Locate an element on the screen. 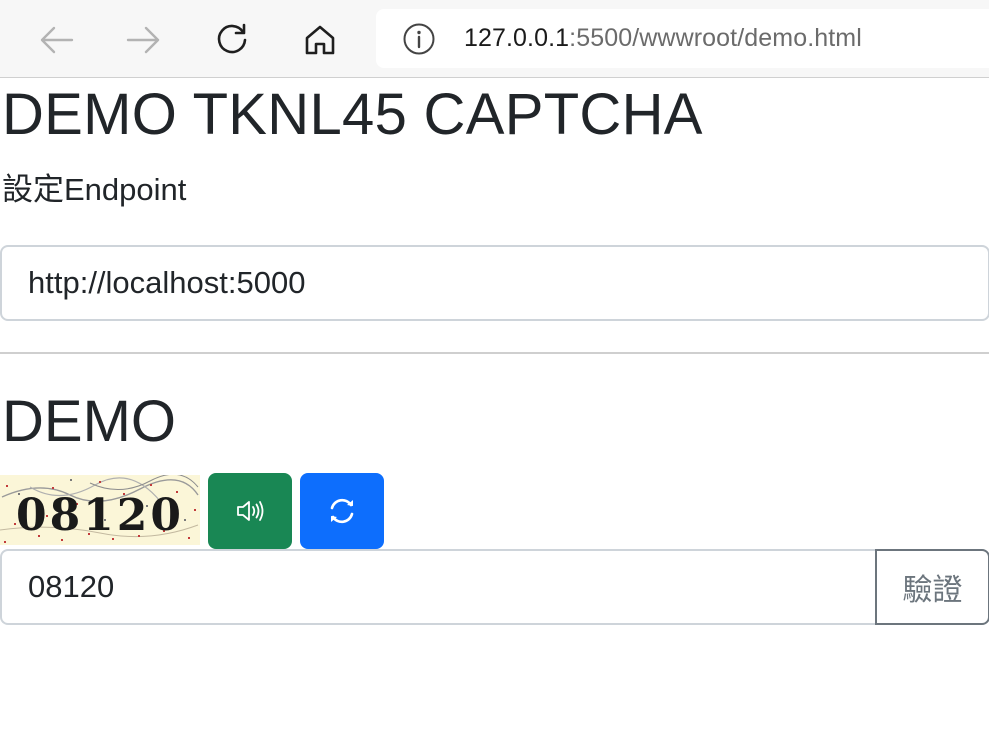 The width and height of the screenshot is (989, 742). url-host: 127.0.0.1 is located at coordinates (517, 38).